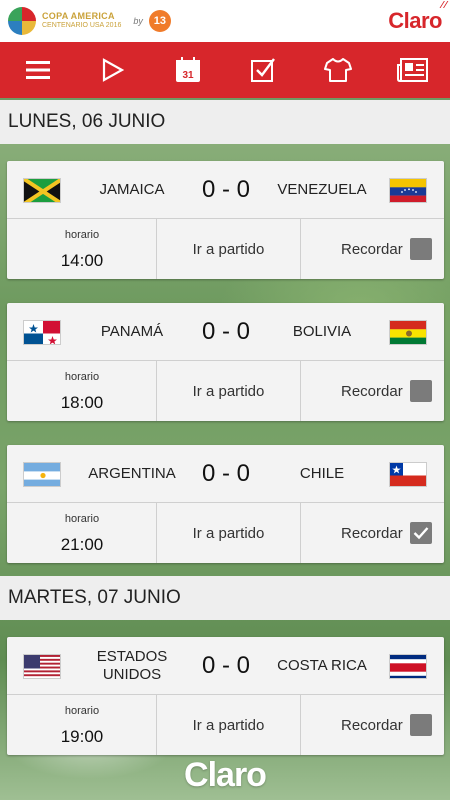  I want to click on tournament-title: COPA AMERICA, so click(78, 16).